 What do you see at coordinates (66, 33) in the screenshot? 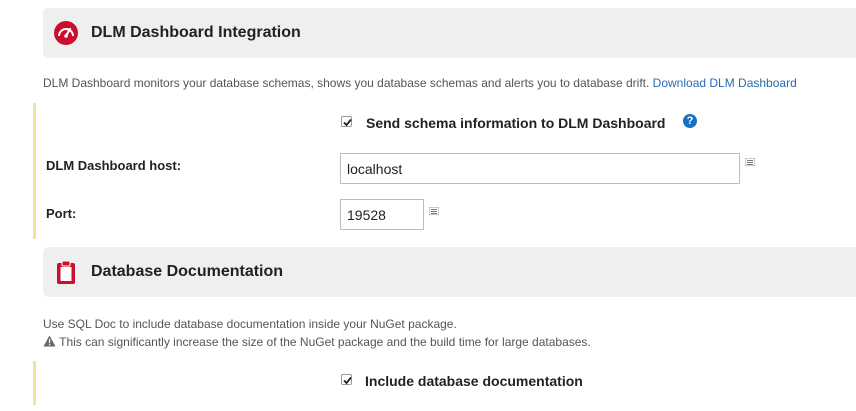
I see `speedometer-icon` at bounding box center [66, 33].